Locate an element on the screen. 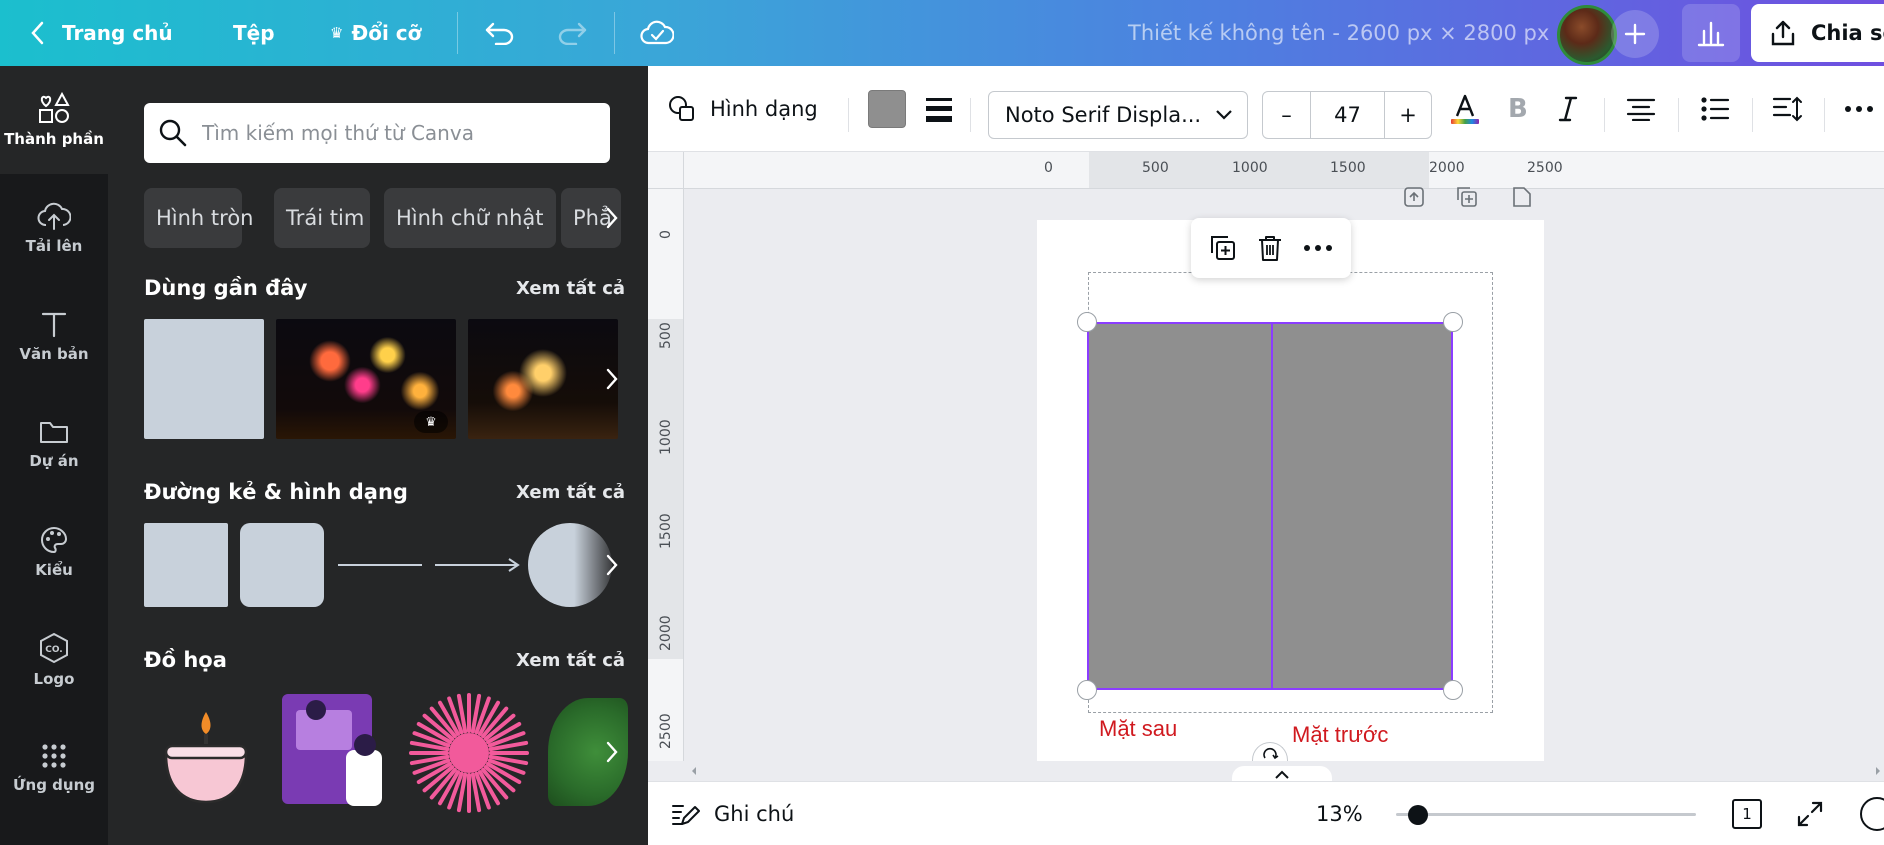 The height and width of the screenshot is (845, 1884). starburst-graphic-thumbnail is located at coordinates (469, 753).